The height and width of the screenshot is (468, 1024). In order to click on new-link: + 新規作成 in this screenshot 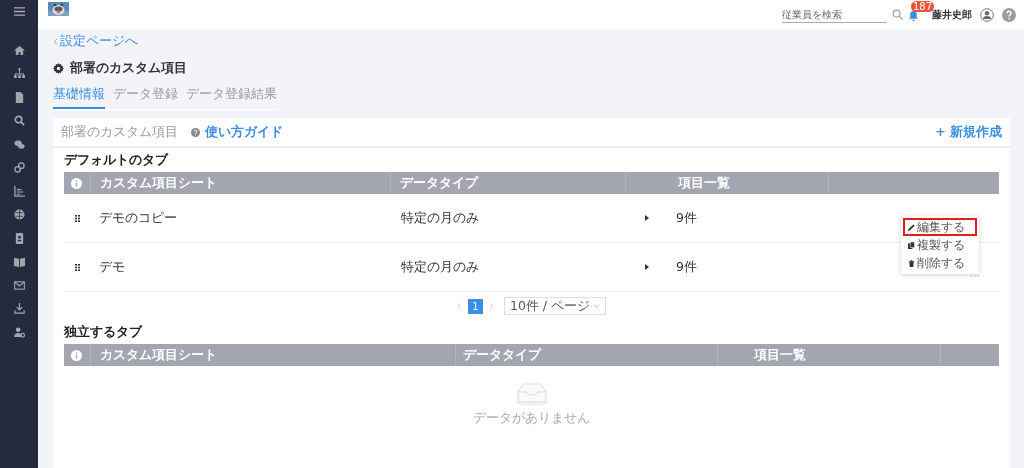, I will do `click(968, 132)`.